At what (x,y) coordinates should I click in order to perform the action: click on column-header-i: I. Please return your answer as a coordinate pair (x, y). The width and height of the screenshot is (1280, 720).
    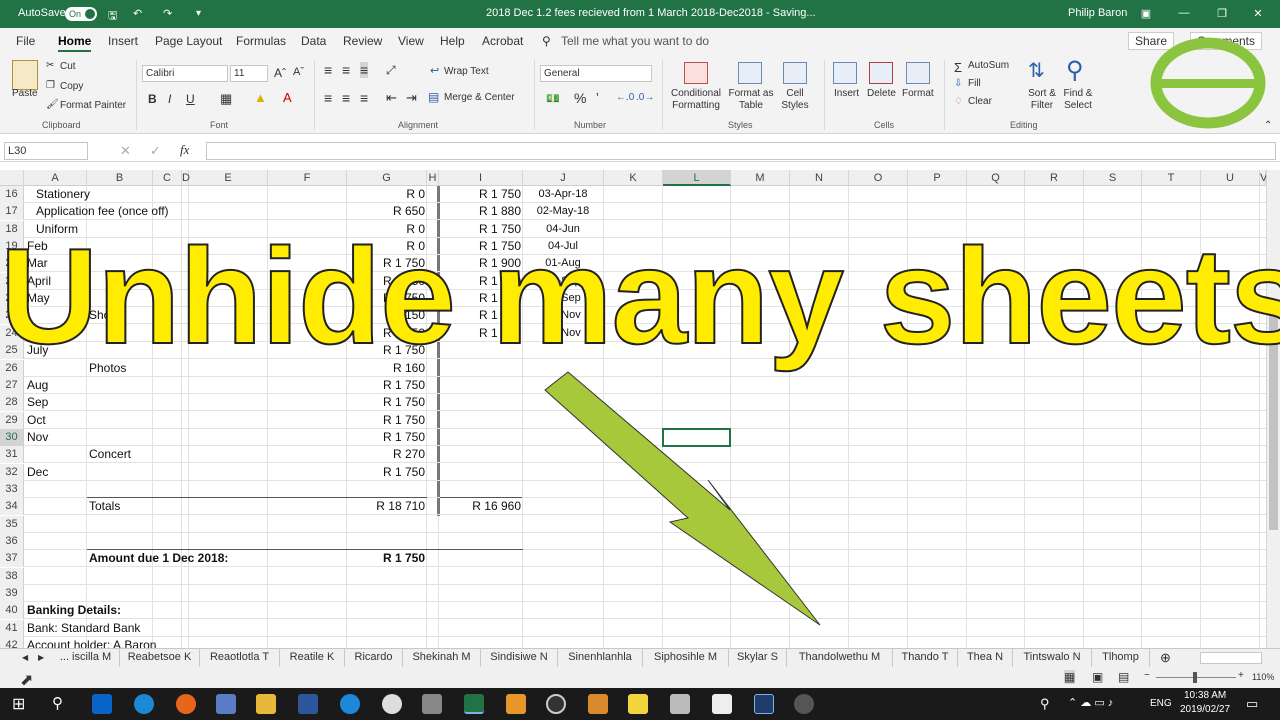
    Looking at the image, I should click on (481, 178).